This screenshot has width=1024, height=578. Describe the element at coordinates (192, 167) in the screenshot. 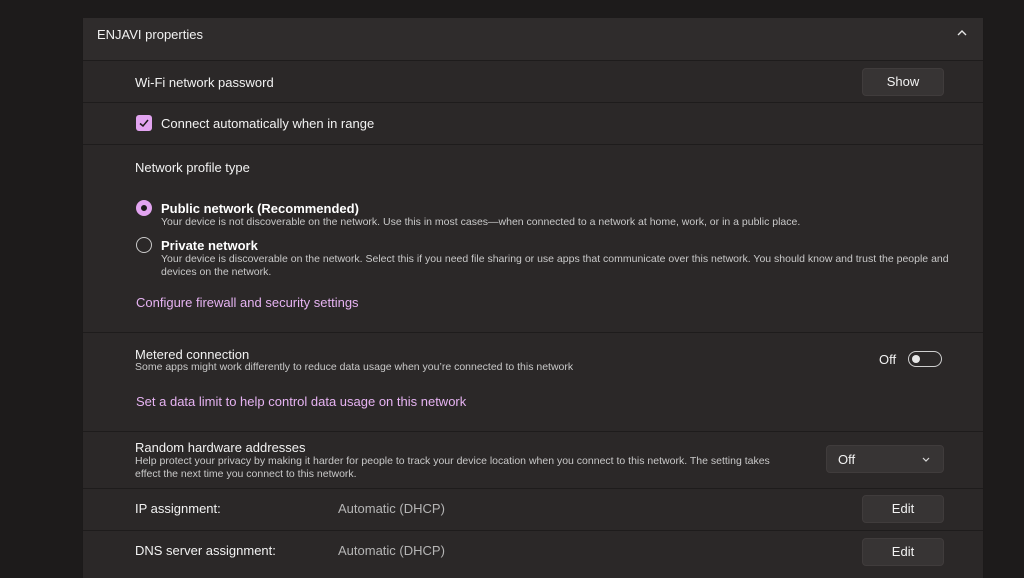

I see `network-profile-heading: Network profile type` at that location.